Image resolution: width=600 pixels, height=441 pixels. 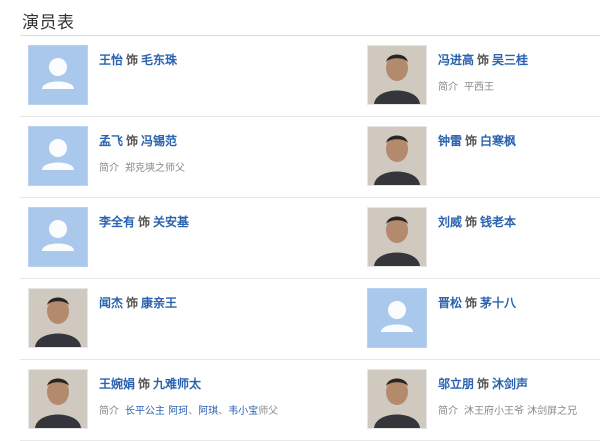 What do you see at coordinates (483, 75) in the screenshot?
I see `cast-card: 冯进高饰吴三桂 简介 平西王` at bounding box center [483, 75].